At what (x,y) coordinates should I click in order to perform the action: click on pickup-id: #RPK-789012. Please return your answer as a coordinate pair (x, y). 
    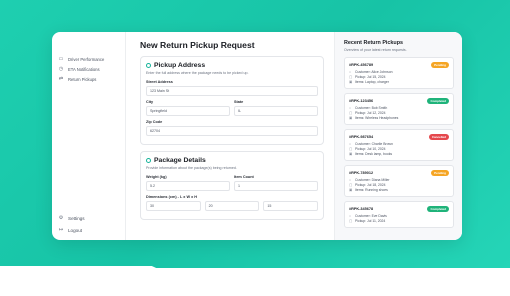
    Looking at the image, I should click on (361, 173).